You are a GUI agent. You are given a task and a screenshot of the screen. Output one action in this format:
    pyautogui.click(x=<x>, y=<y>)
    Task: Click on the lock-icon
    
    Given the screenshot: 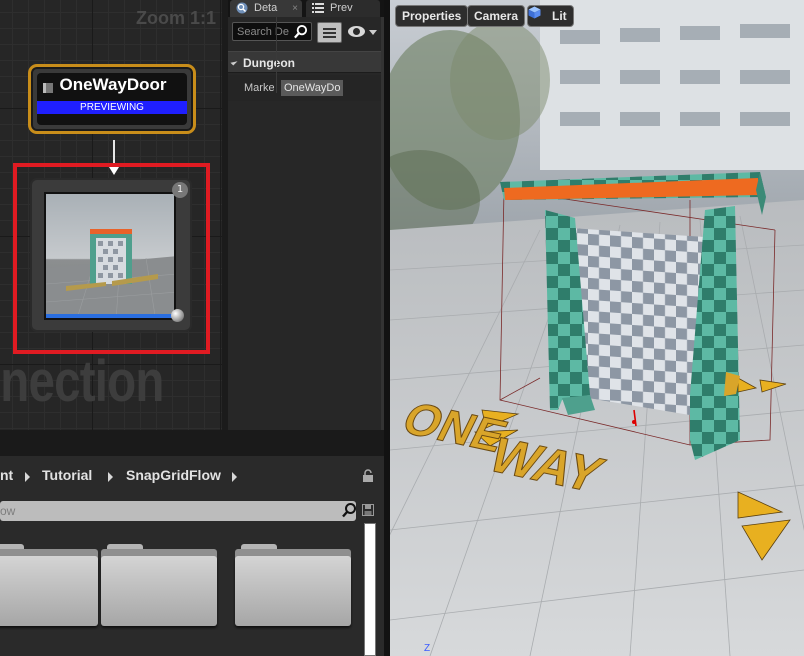 What is the action you would take?
    pyautogui.click(x=368, y=476)
    